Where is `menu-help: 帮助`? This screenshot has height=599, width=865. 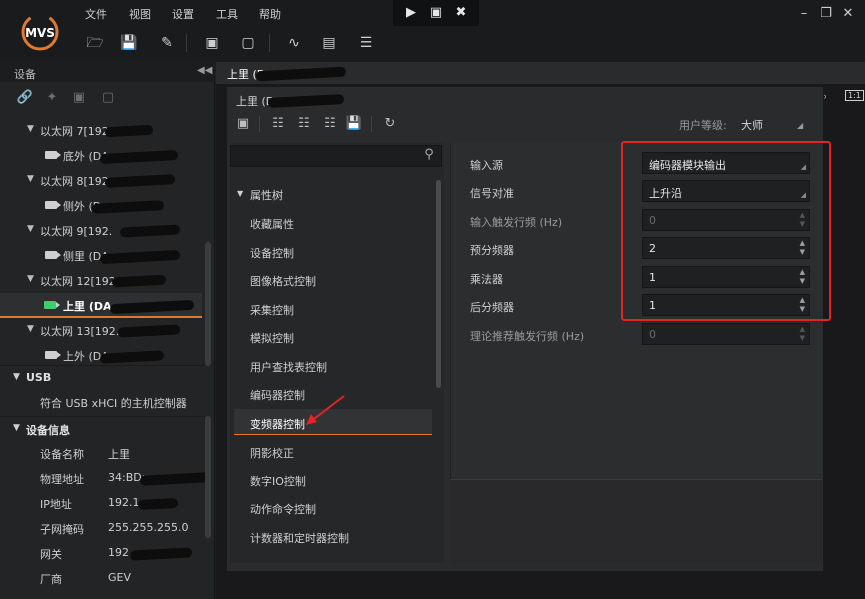
menu-help: 帮助 is located at coordinates (270, 14).